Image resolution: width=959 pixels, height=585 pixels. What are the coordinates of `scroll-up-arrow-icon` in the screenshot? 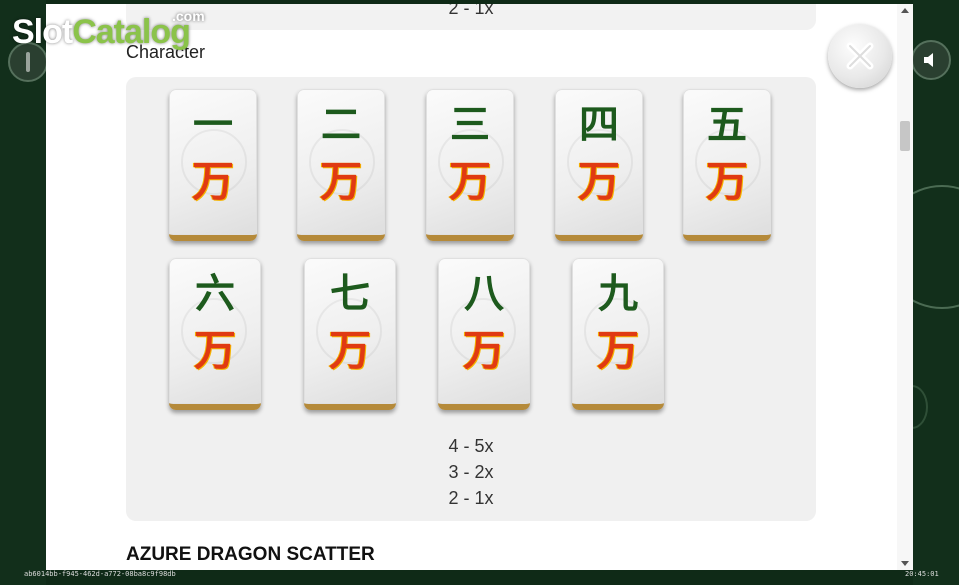 It's located at (905, 10).